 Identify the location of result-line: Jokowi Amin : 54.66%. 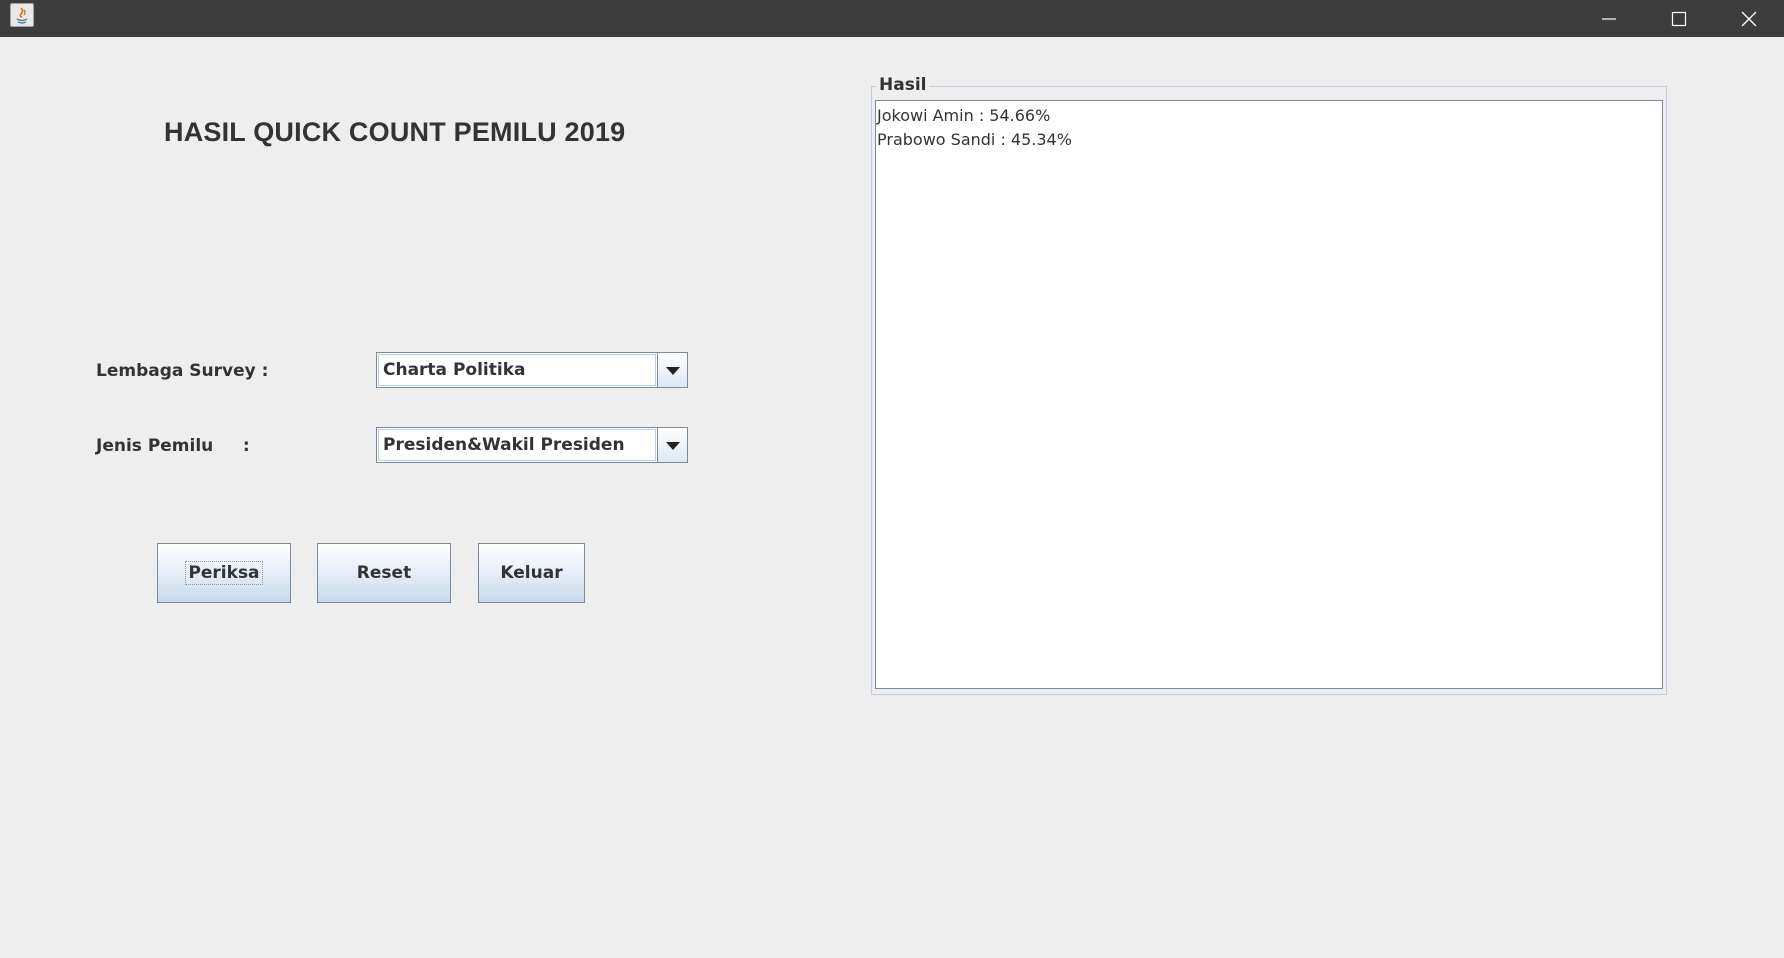
(964, 115).